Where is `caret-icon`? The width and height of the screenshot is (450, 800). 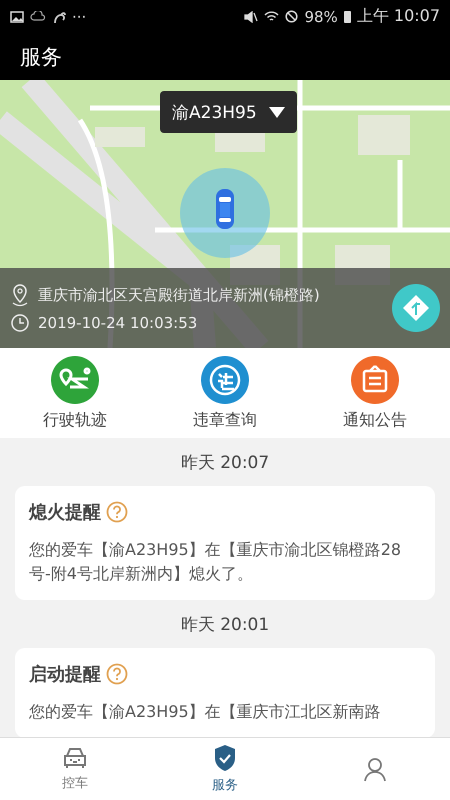 caret-icon is located at coordinates (276, 112).